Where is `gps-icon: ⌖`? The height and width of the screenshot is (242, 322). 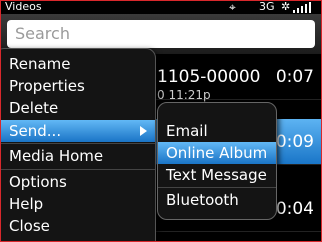 gps-icon: ⌖ is located at coordinates (232, 7).